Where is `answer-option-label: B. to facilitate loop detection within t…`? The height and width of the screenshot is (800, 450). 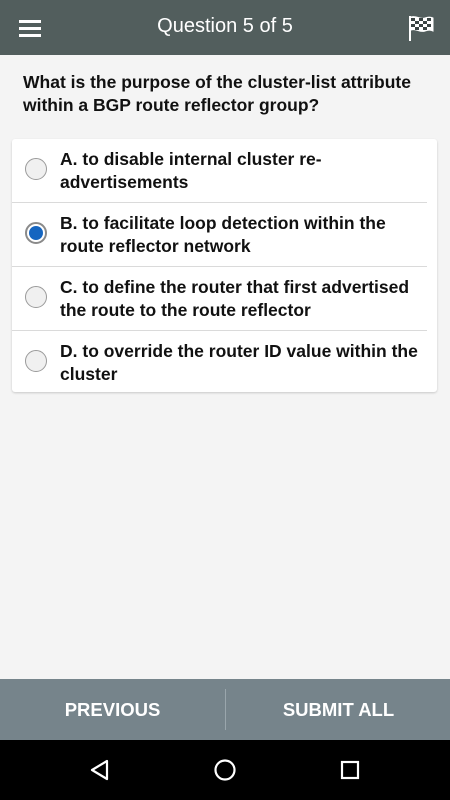
answer-option-label: B. to facilitate loop detection within t… is located at coordinates (223, 234).